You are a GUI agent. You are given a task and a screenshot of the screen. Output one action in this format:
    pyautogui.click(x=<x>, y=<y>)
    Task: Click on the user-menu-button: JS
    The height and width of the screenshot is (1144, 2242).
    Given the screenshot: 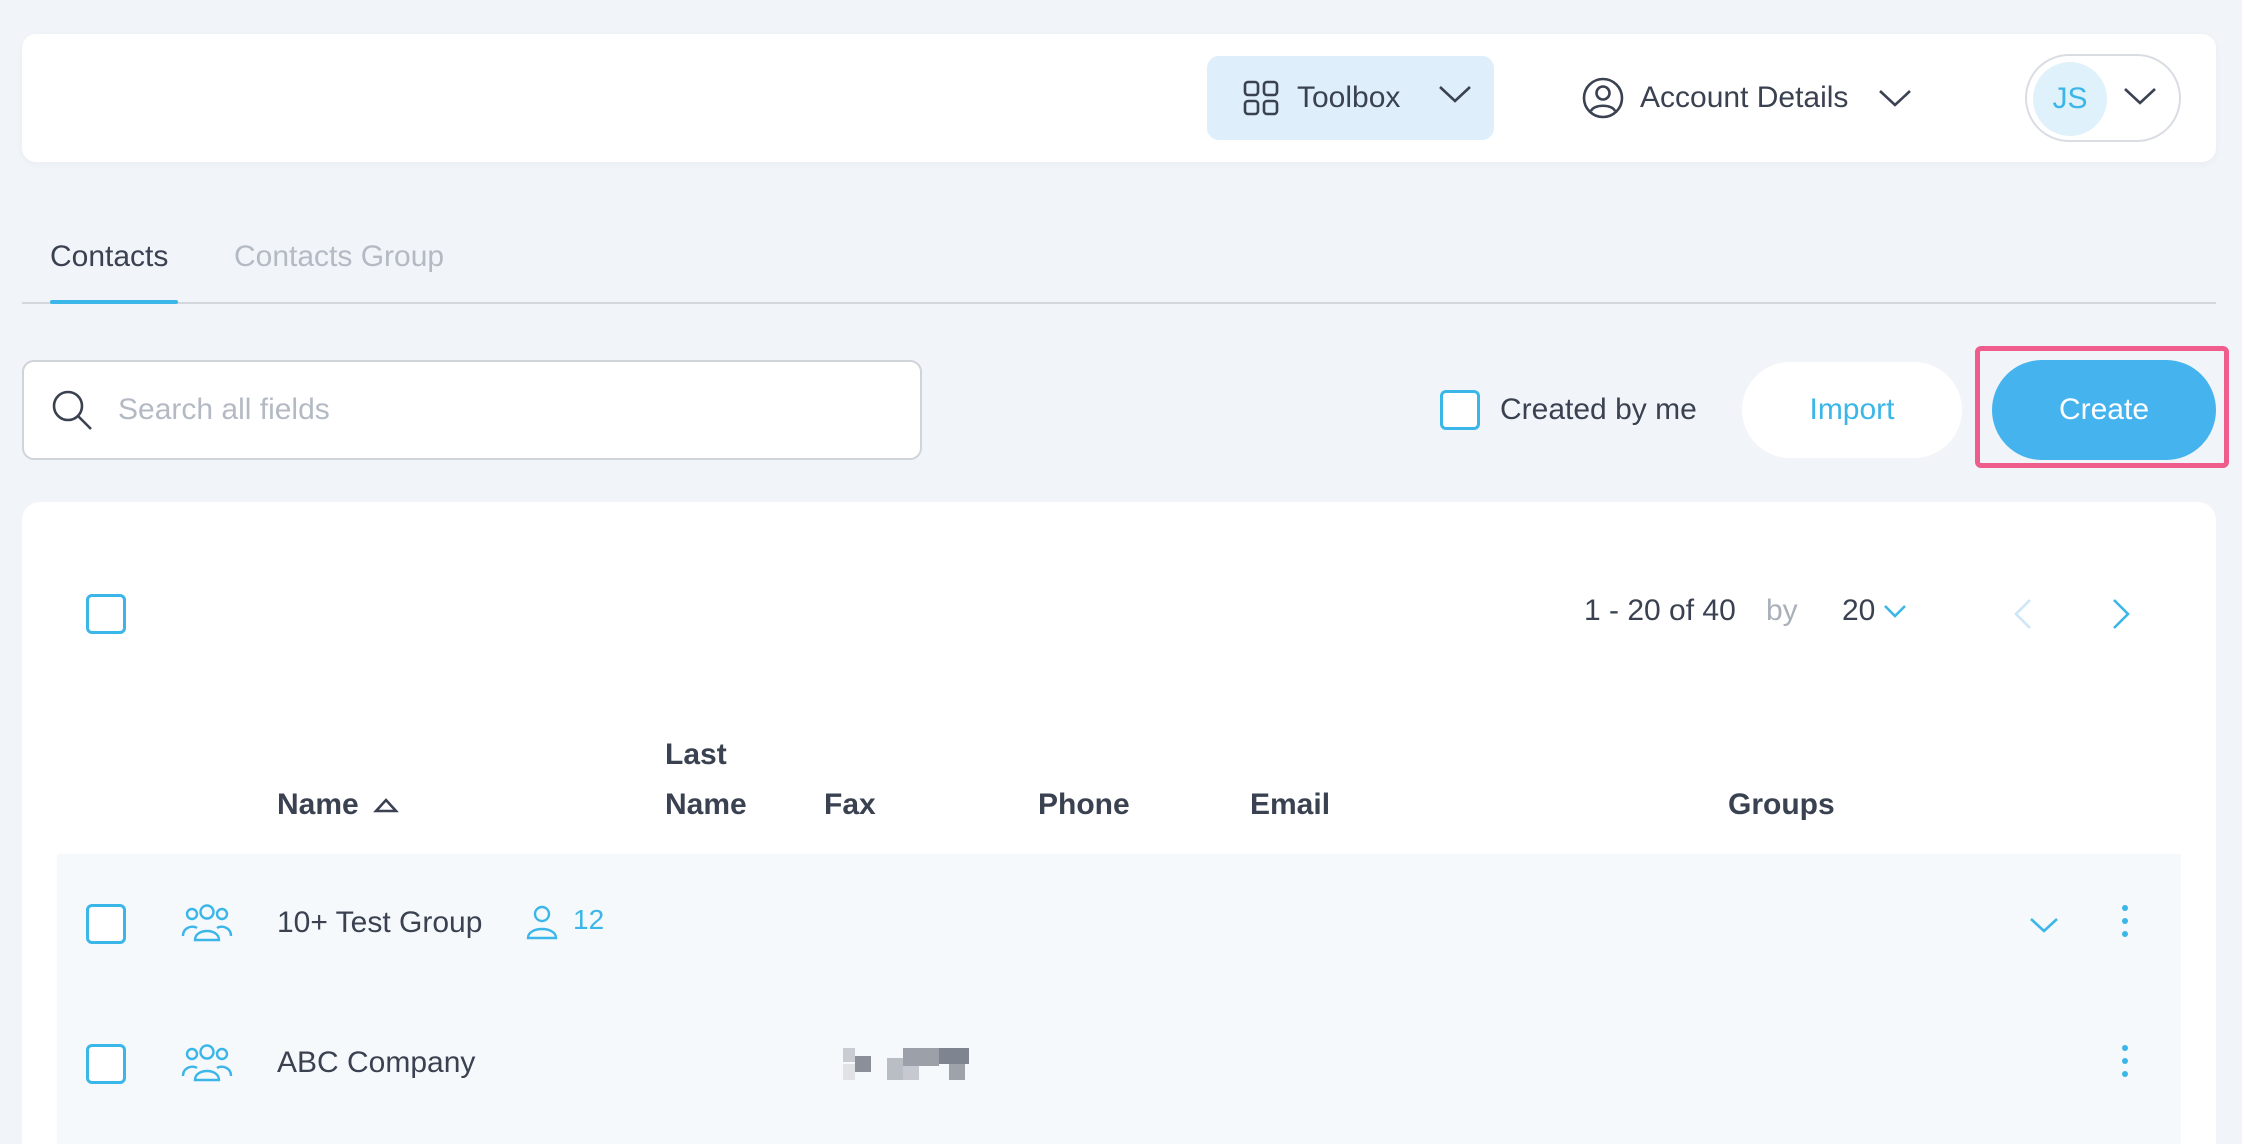 What is the action you would take?
    pyautogui.click(x=2103, y=98)
    